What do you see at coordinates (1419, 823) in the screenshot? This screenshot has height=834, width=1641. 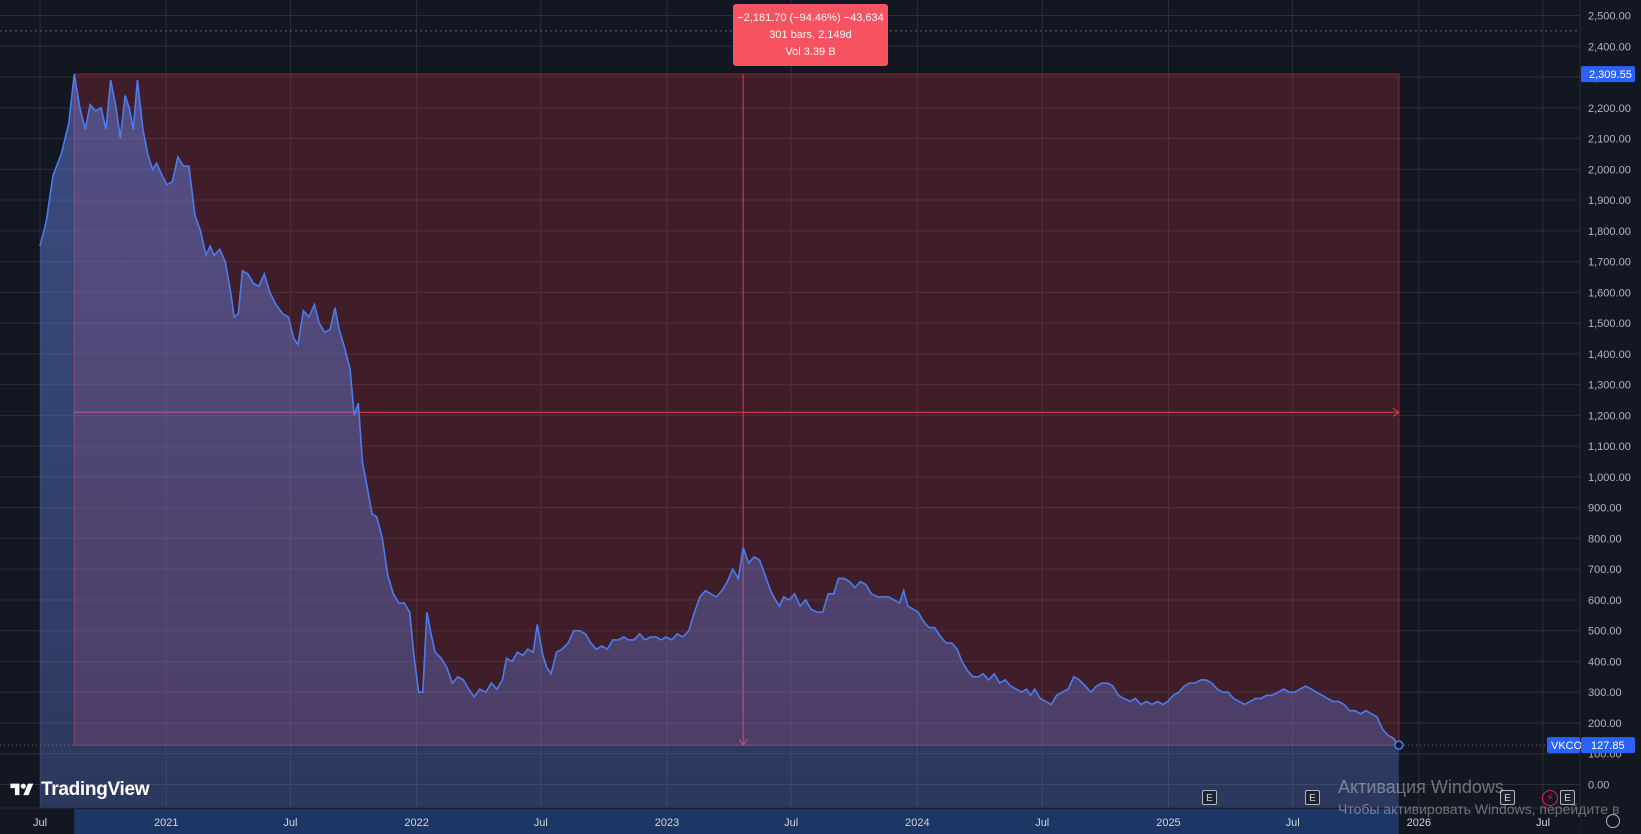 I see `x-tick-label: 2026` at bounding box center [1419, 823].